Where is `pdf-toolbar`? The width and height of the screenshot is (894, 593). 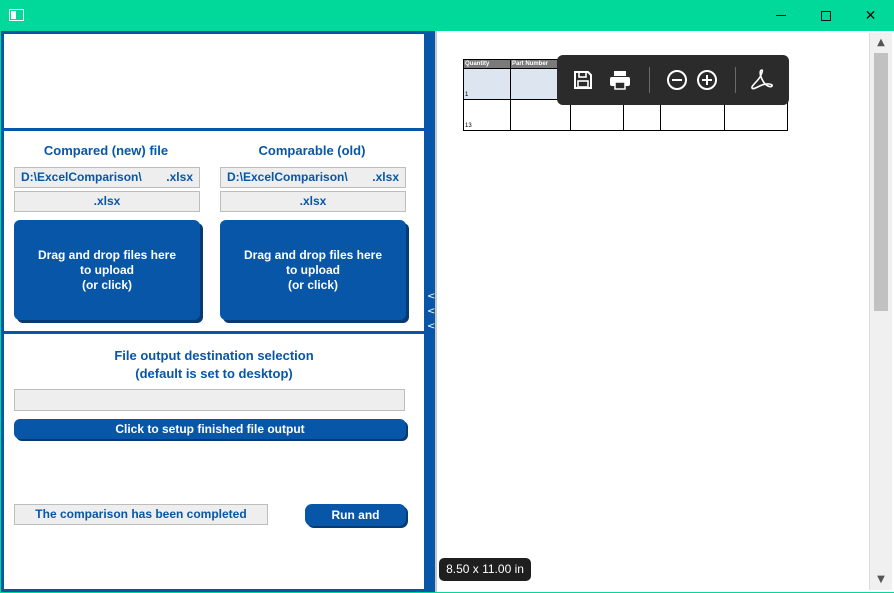
pdf-toolbar is located at coordinates (673, 80).